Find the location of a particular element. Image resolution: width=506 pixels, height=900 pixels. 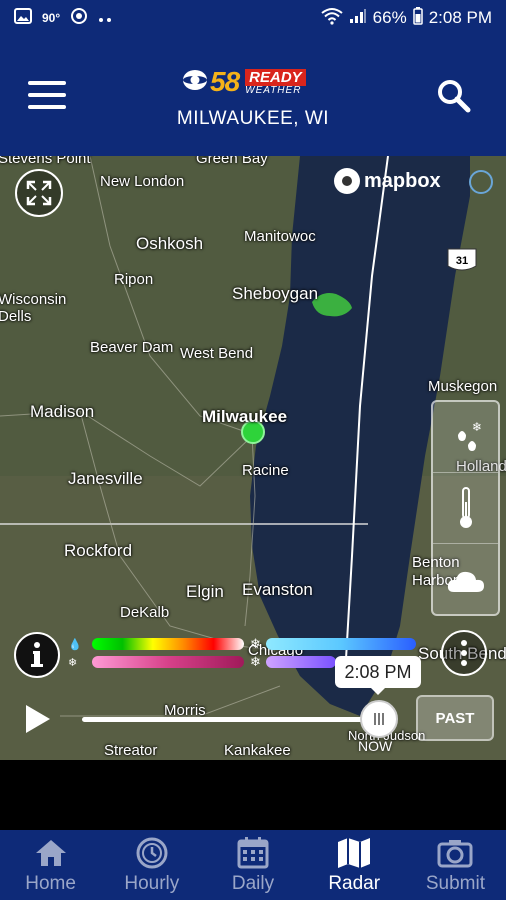

snow-legend-icon: ❄ is located at coordinates (255, 643).